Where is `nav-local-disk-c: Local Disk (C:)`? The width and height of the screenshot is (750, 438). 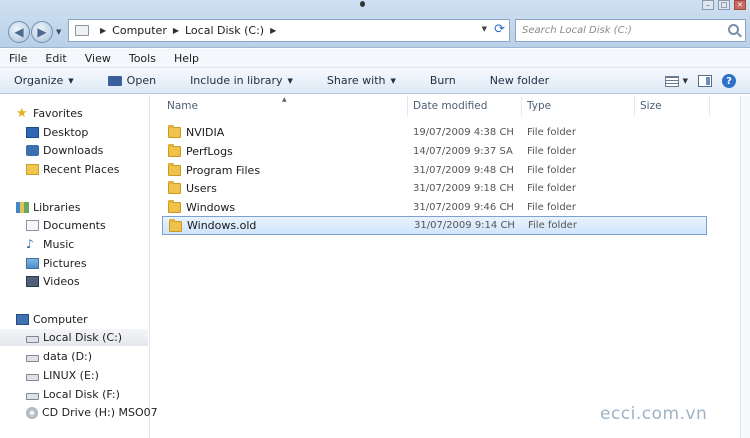 nav-local-disk-c: Local Disk (C:) is located at coordinates (74, 337).